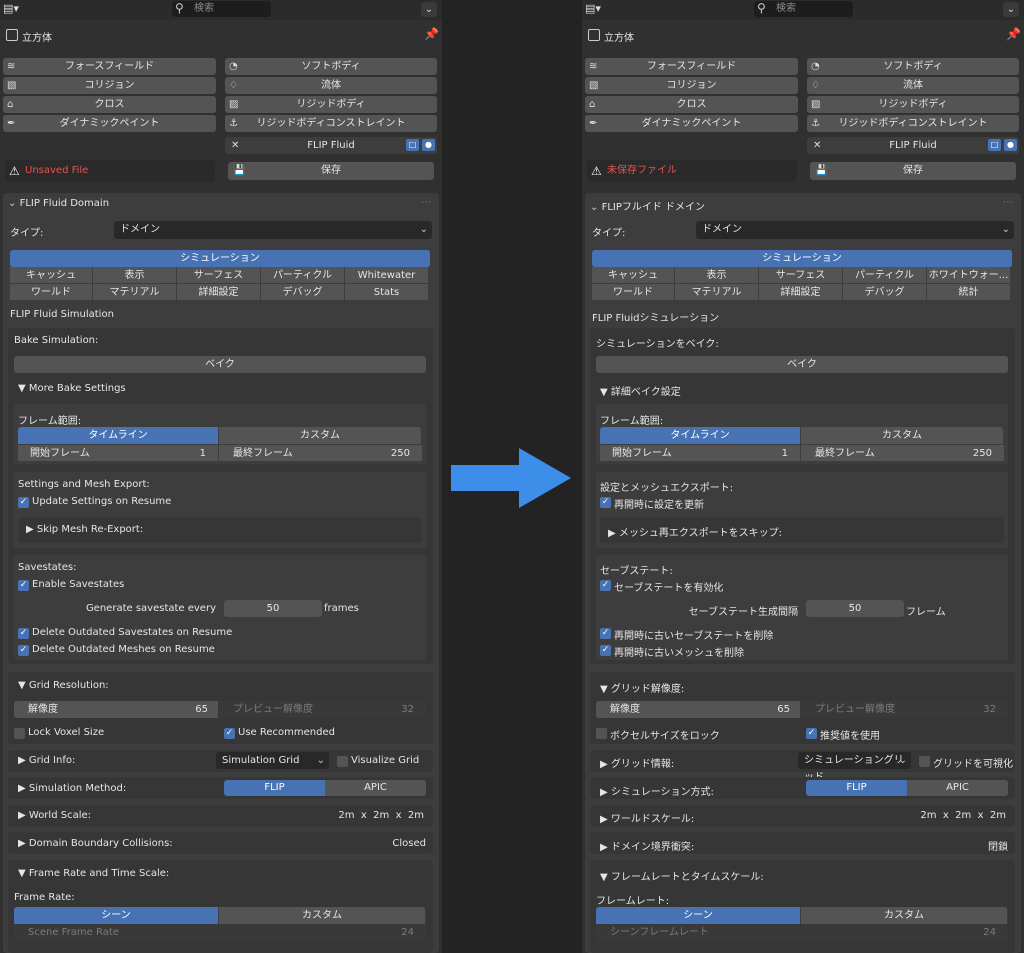 The image size is (1024, 953). What do you see at coordinates (854, 767) in the screenshot?
I see `grid-info-dropdown: シミュレーショングリッド⌄` at bounding box center [854, 767].